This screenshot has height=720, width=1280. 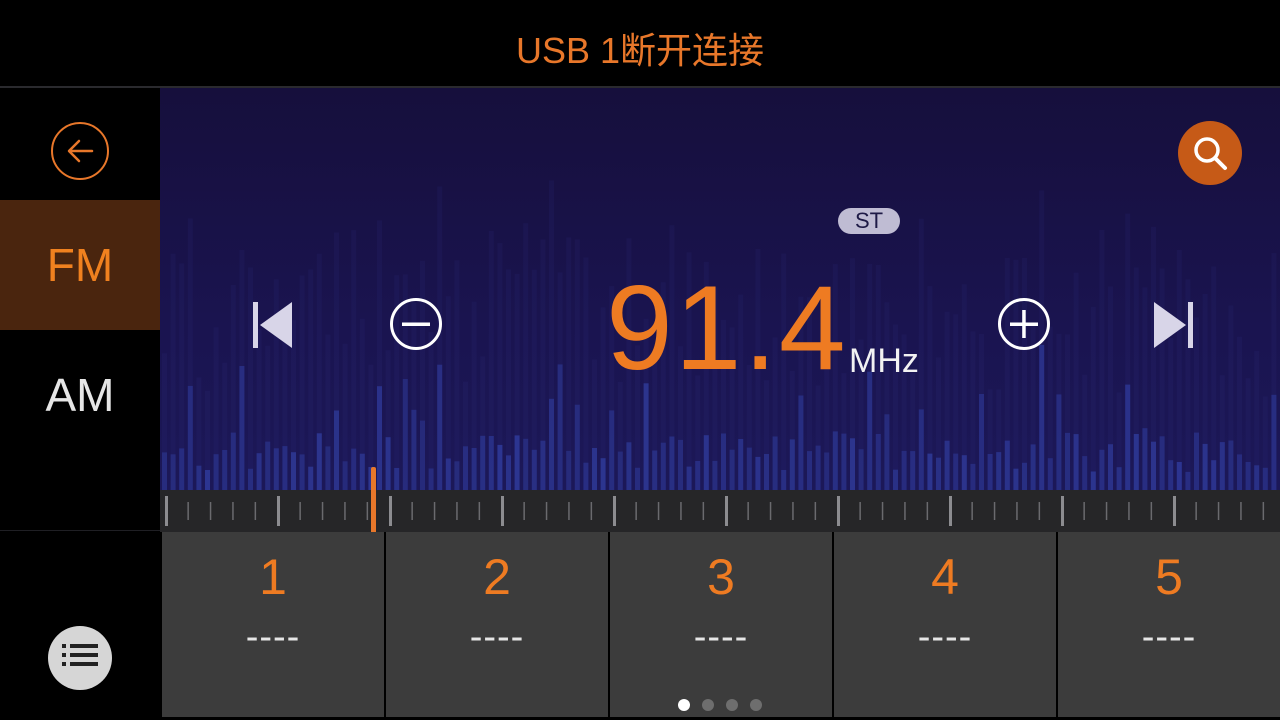 I want to click on tune-up-button, so click(x=1024, y=326).